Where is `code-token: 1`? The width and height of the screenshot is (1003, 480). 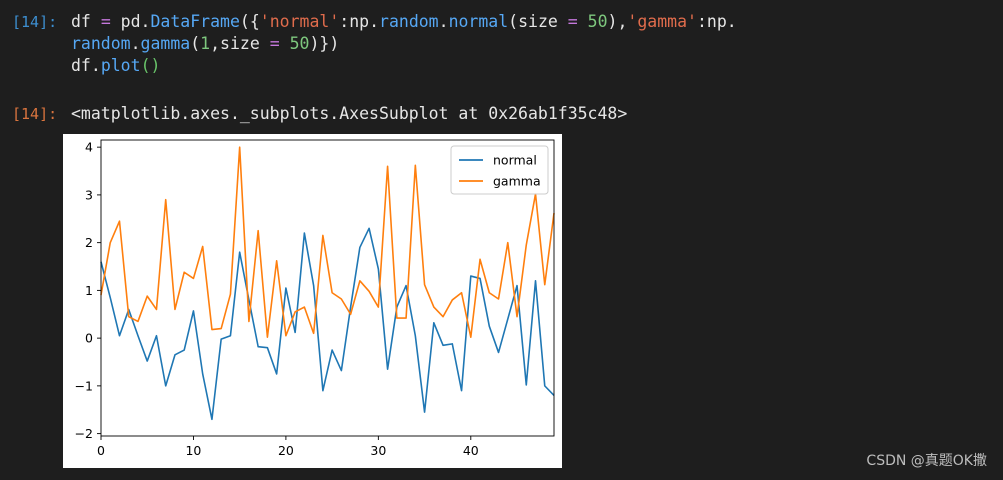
code-token: 1 is located at coordinates (205, 43).